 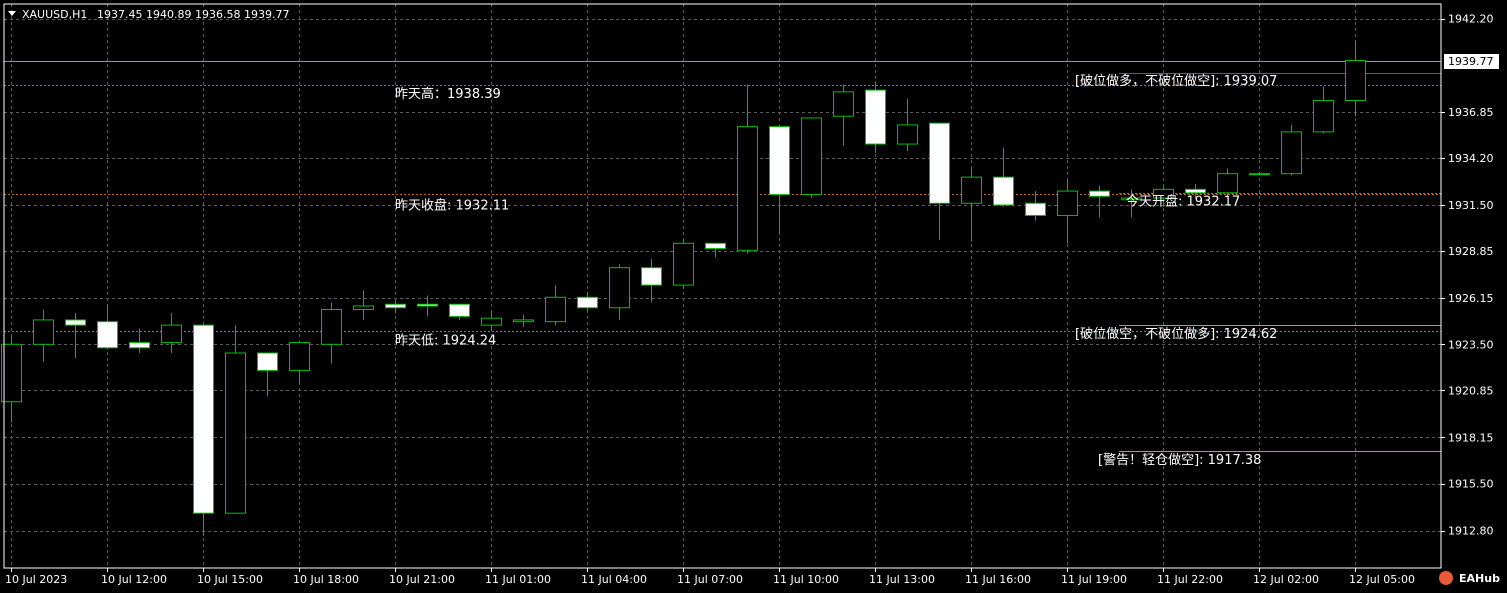 I want to click on y-tick-label: 1923.50, so click(x=1471, y=344).